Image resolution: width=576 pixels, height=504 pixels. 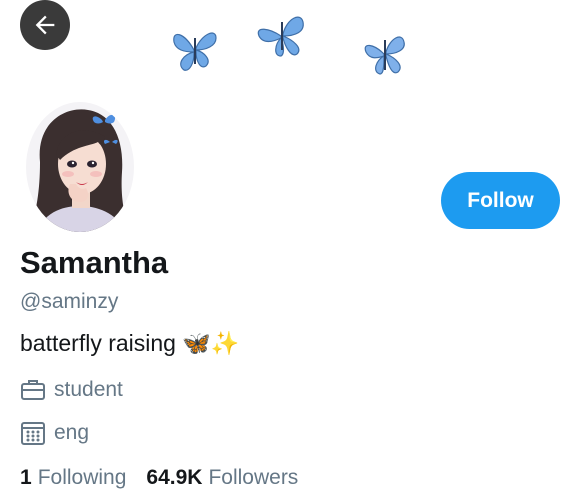 I want to click on profile-bio: batterfly raising 🦋✨, so click(x=129, y=343).